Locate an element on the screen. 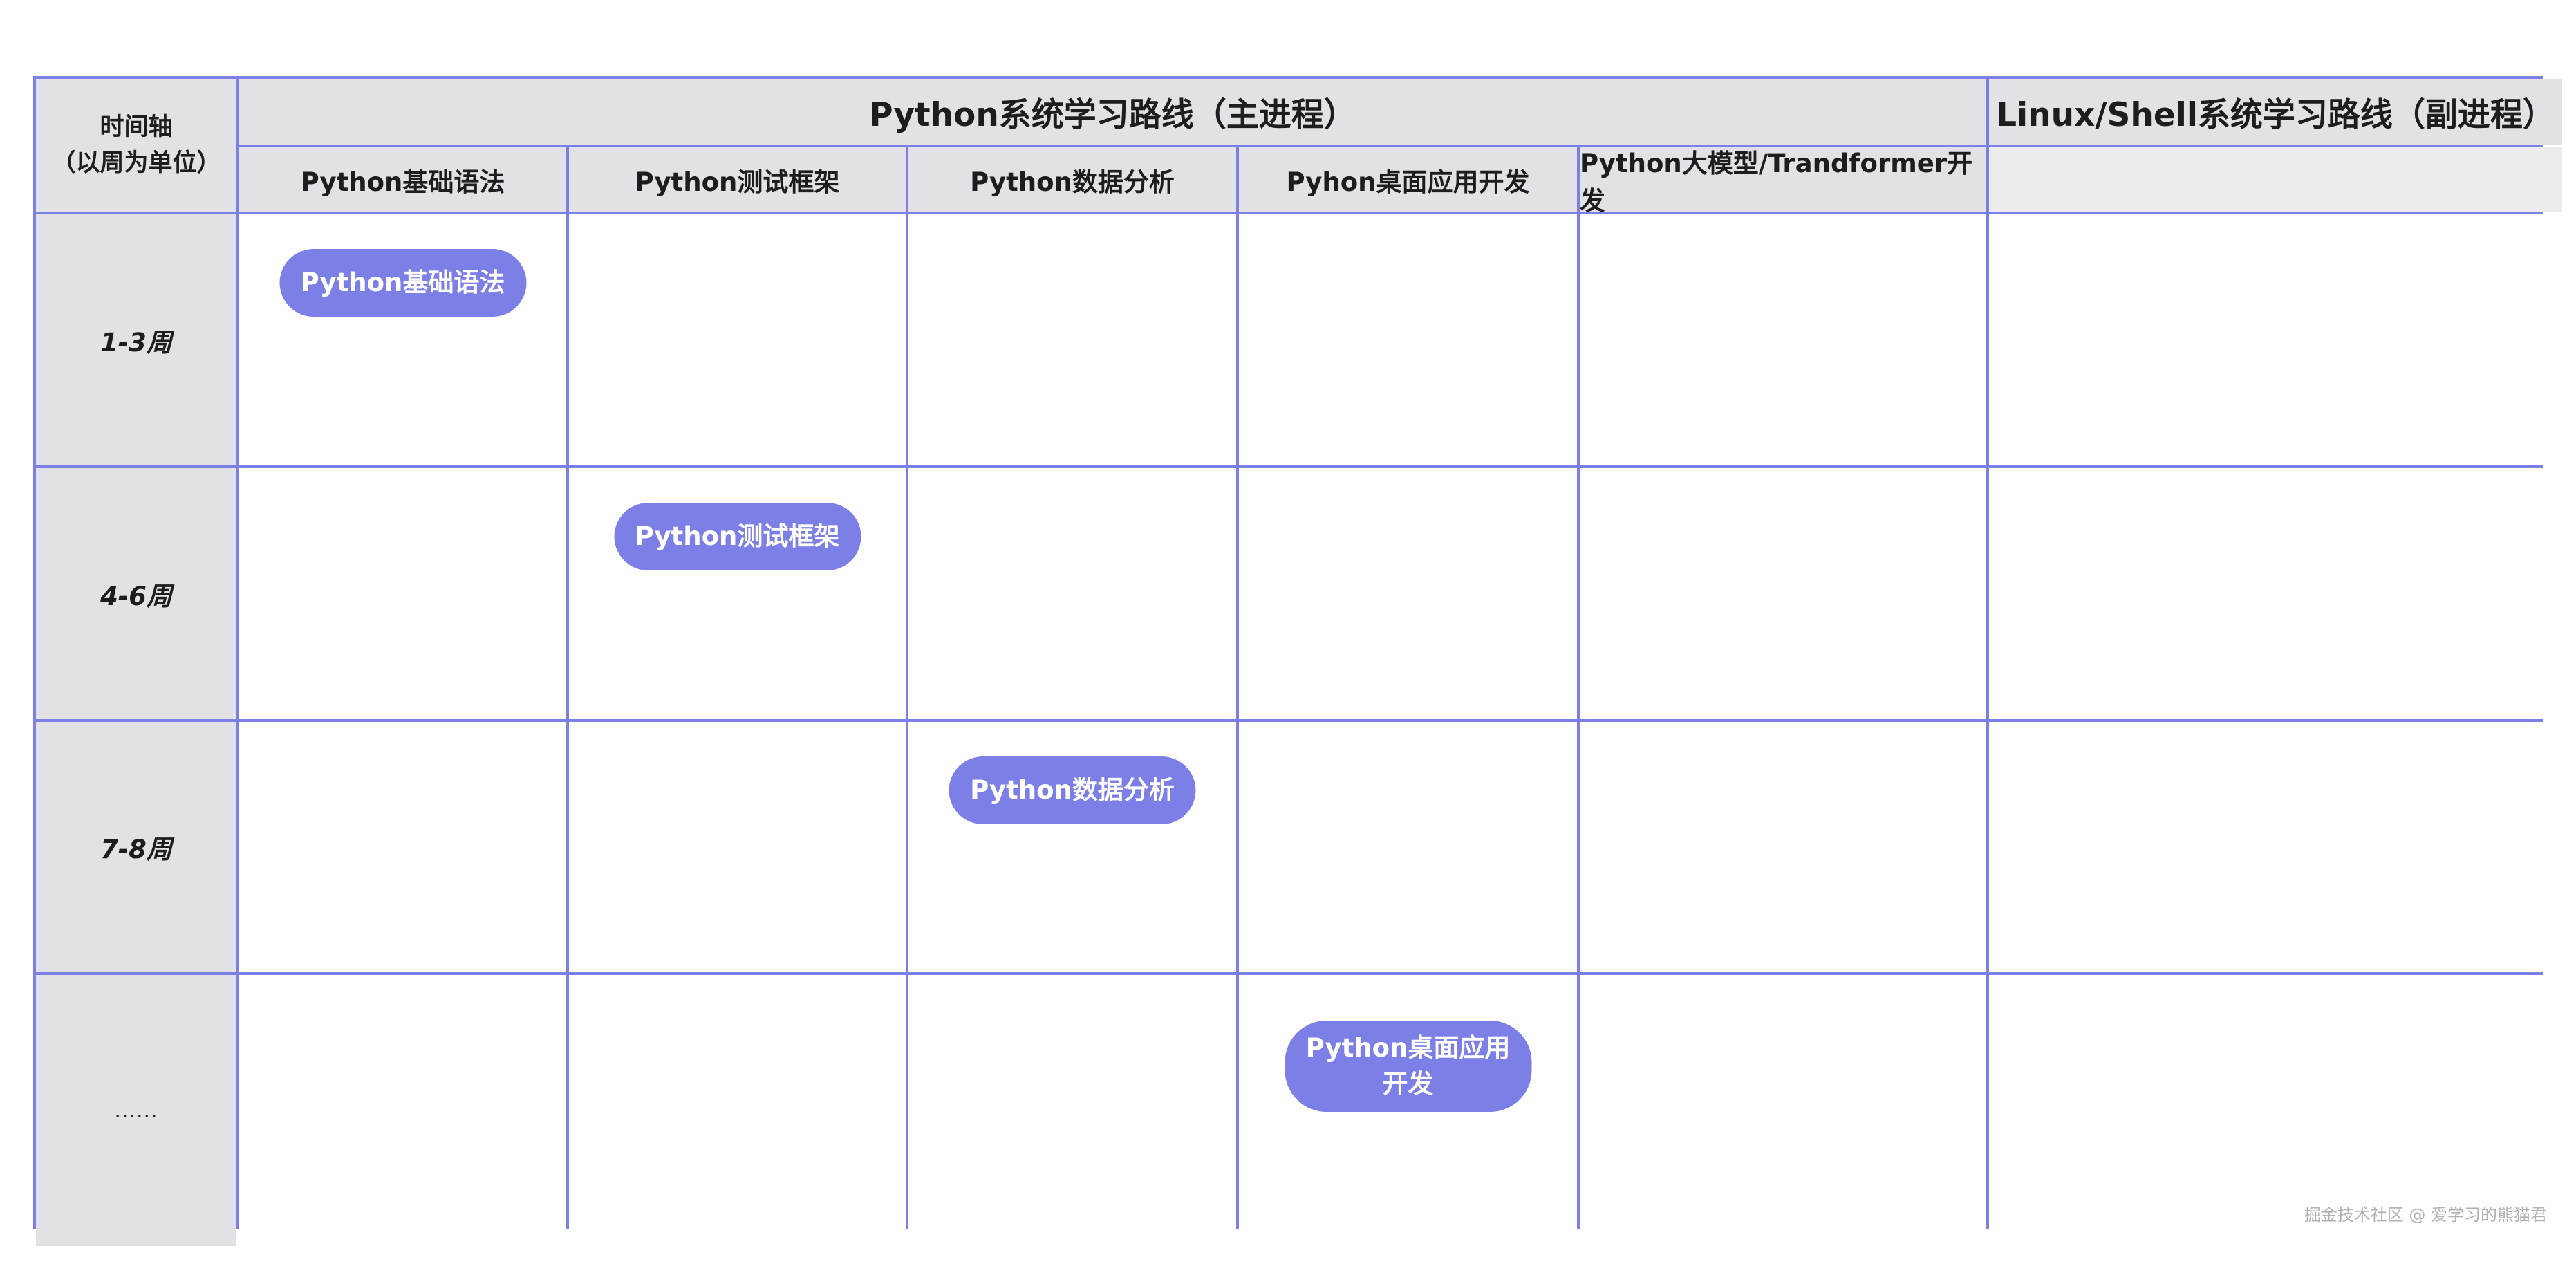 The width and height of the screenshot is (2576, 1264). side-track-title: Linux/Shell系统学习路线（副进程） is located at coordinates (2275, 115).